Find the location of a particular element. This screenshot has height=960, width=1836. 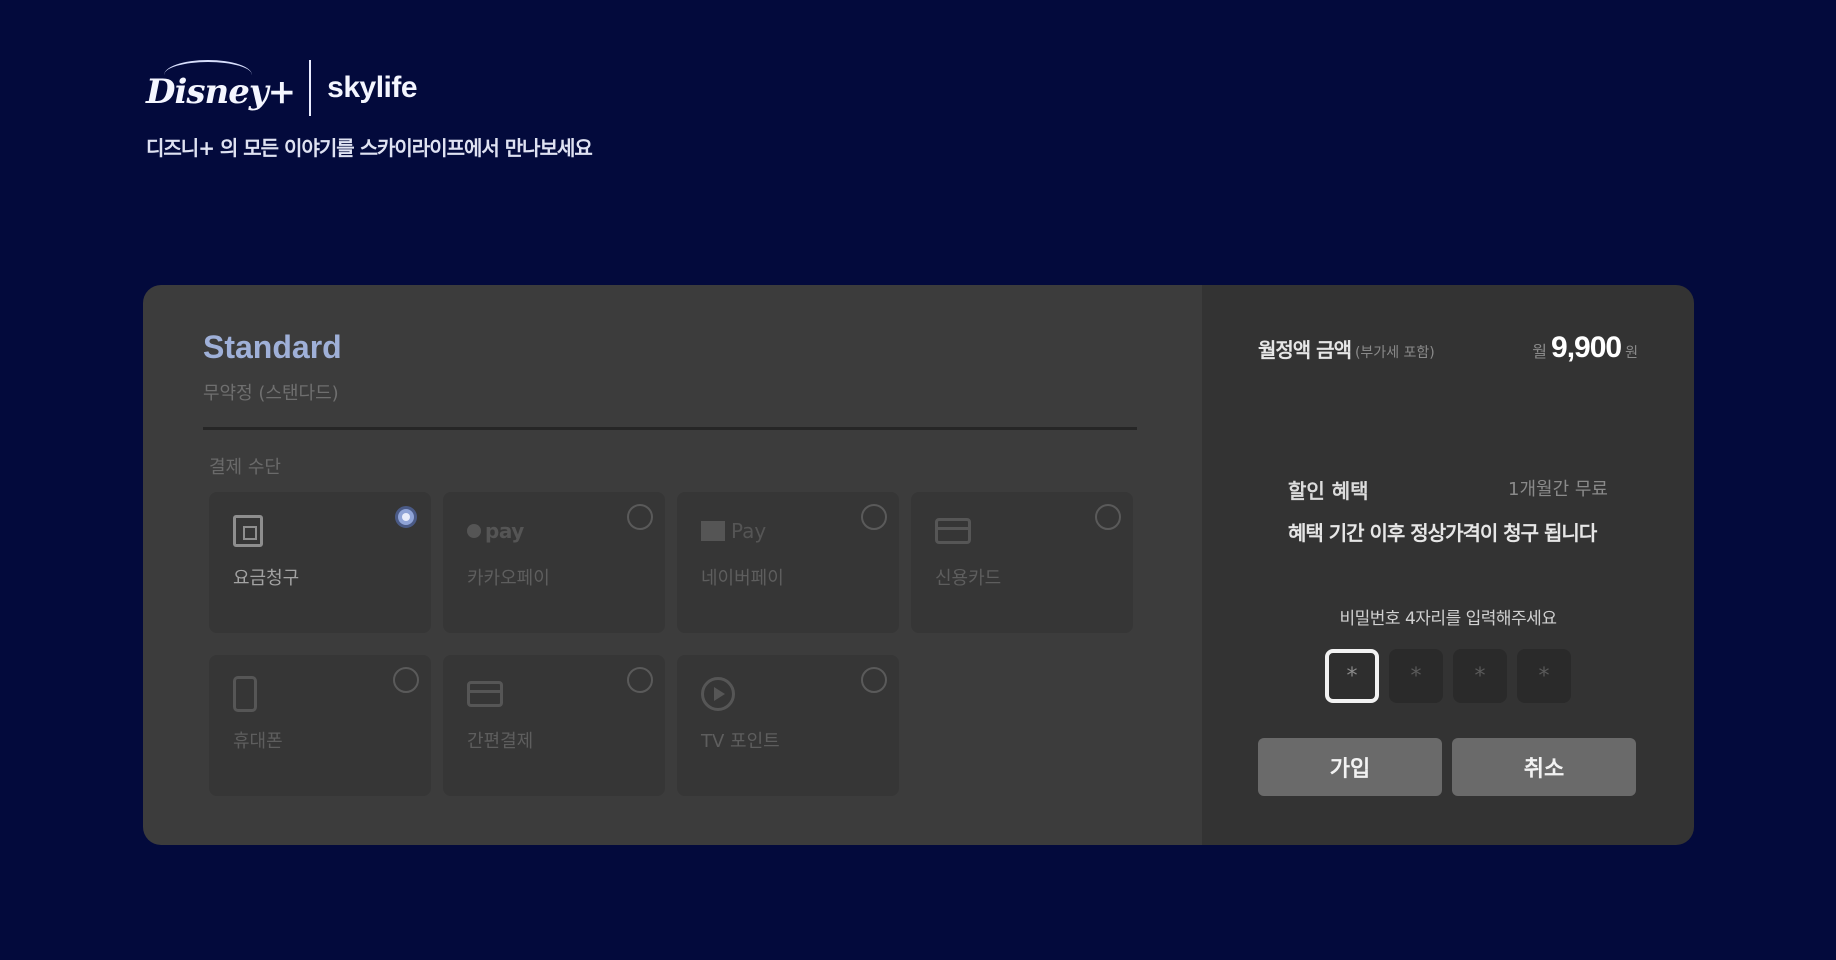

brand-logos: Disney+ skylife is located at coordinates (369, 88).